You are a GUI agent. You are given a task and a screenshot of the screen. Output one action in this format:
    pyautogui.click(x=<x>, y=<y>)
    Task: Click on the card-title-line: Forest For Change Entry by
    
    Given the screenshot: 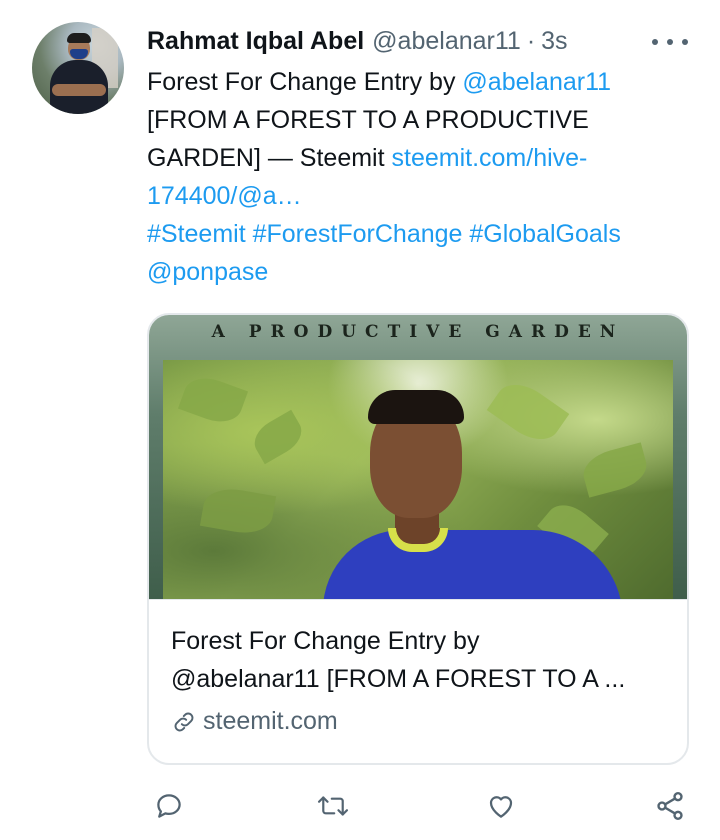 What is the action you would take?
    pyautogui.click(x=325, y=641)
    